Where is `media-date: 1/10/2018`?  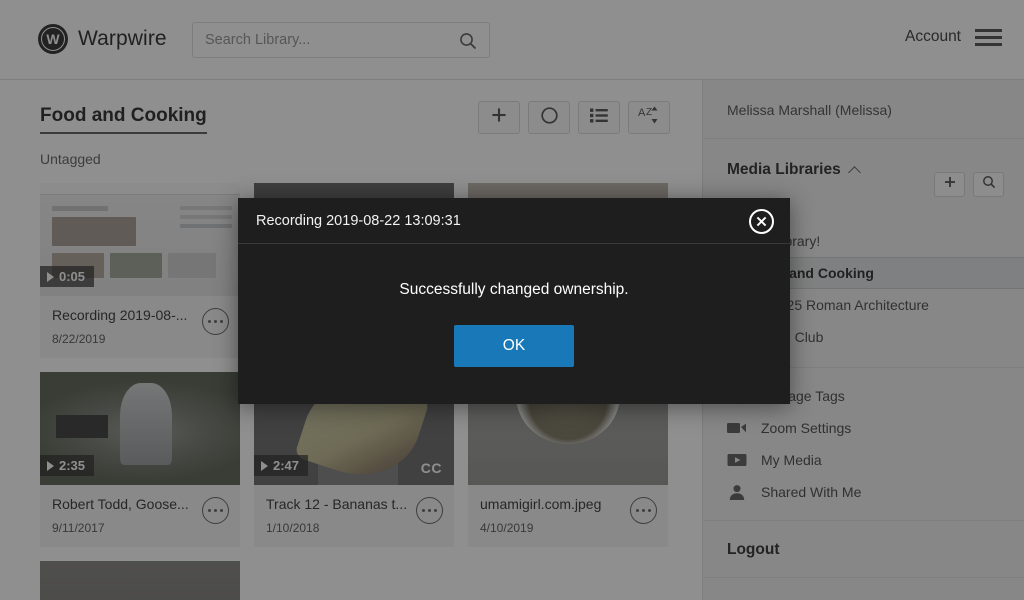
media-date: 1/10/2018 is located at coordinates (293, 528).